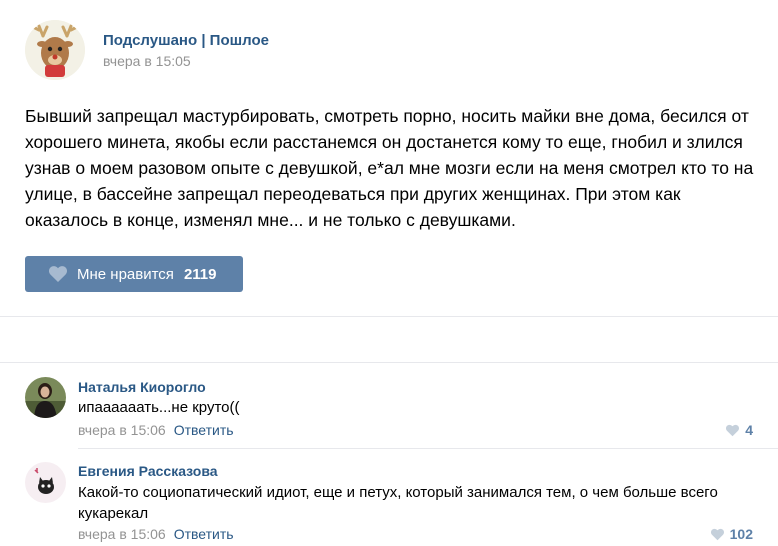  Describe the element at coordinates (389, 316) in the screenshot. I see `post-divider` at that location.